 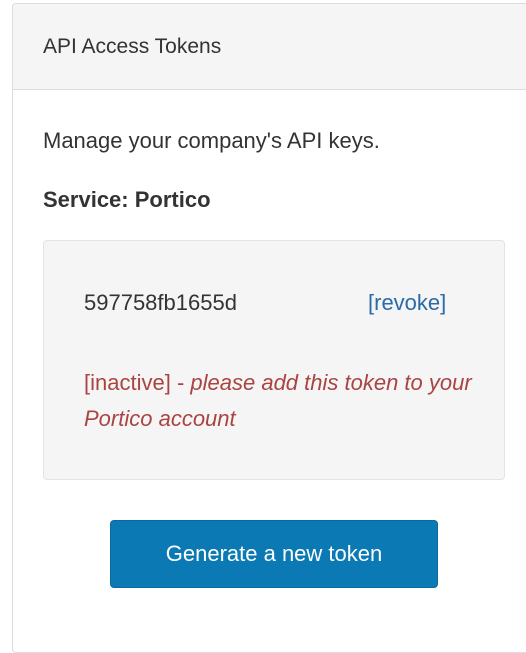 What do you see at coordinates (127, 382) in the screenshot?
I see `token-status-tag: [inactive]` at bounding box center [127, 382].